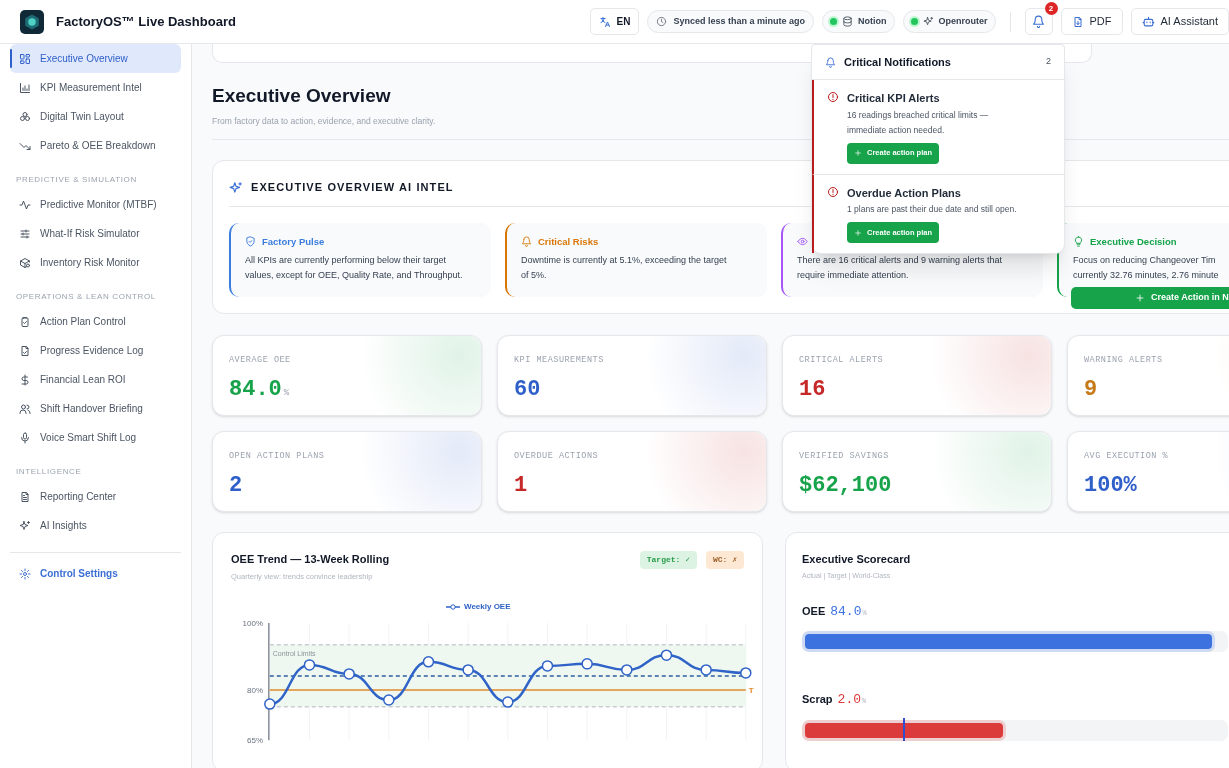  Describe the element at coordinates (95, 379) in the screenshot. I see `sidebar-item: Financial Lean ROI` at that location.